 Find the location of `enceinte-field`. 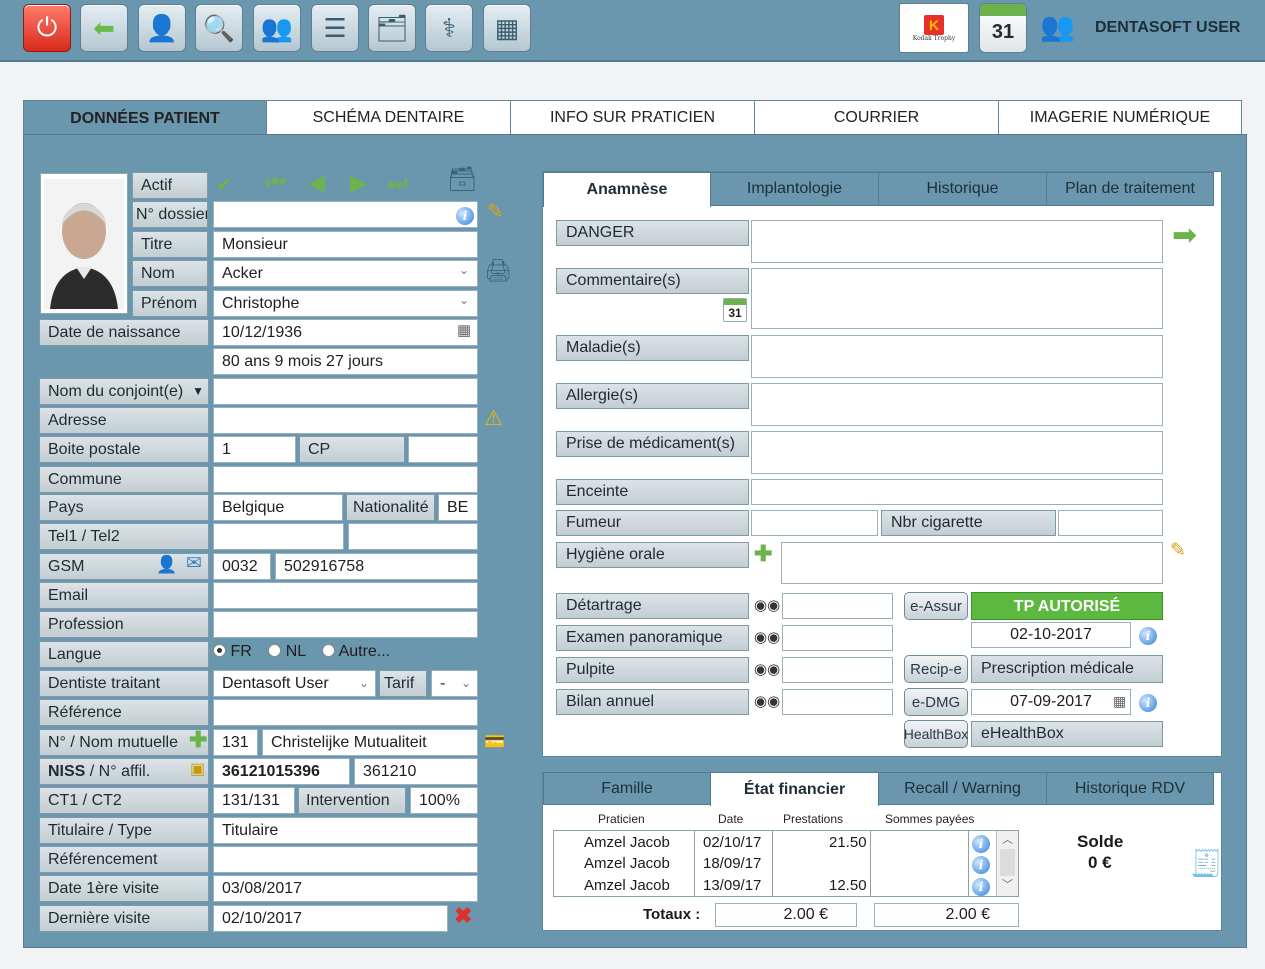

enceinte-field is located at coordinates (957, 492).